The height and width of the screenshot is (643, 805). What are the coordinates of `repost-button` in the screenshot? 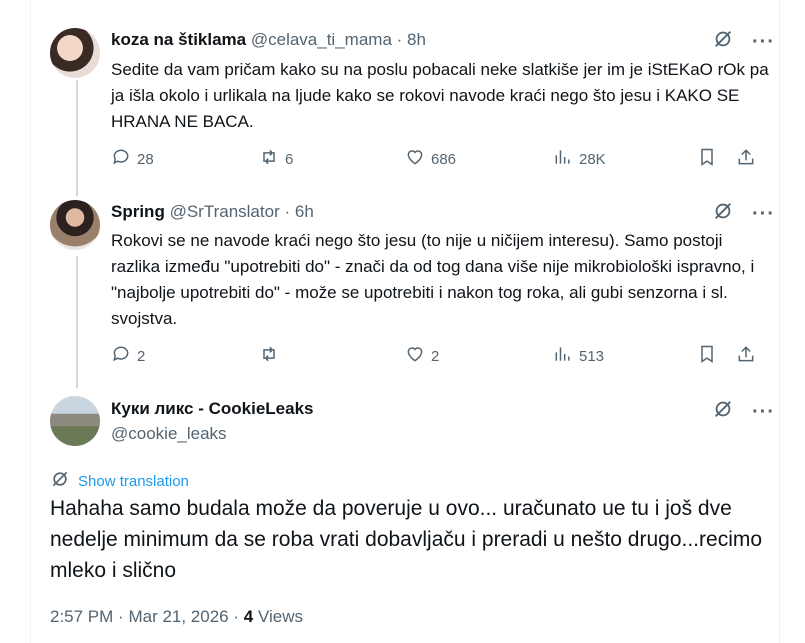 It's located at (272, 356).